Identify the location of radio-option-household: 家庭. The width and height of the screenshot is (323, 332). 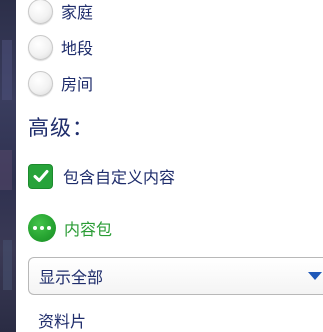
(60, 13).